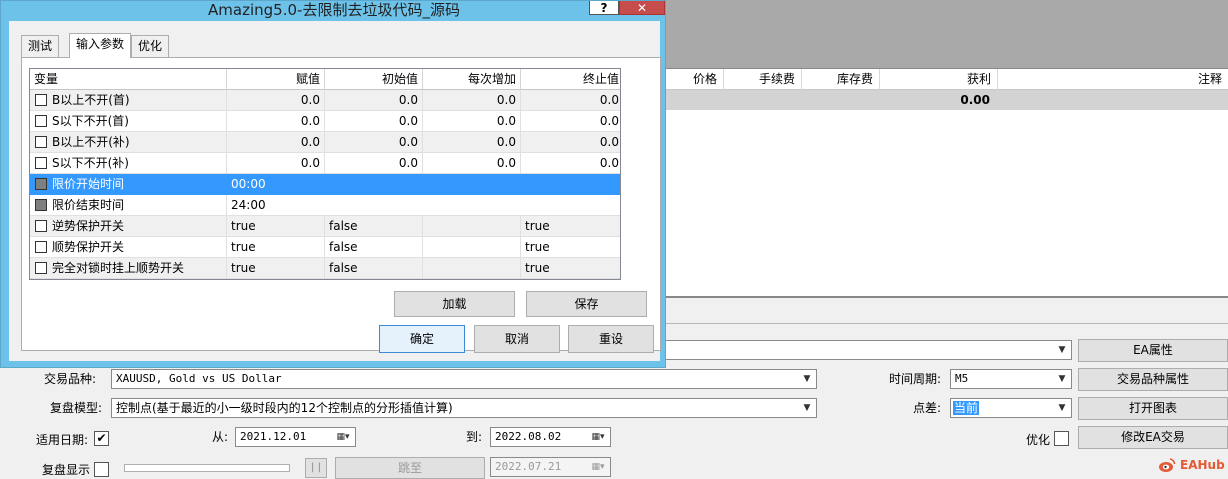  What do you see at coordinates (611, 339) in the screenshot?
I see `reset-button: 重设` at bounding box center [611, 339].